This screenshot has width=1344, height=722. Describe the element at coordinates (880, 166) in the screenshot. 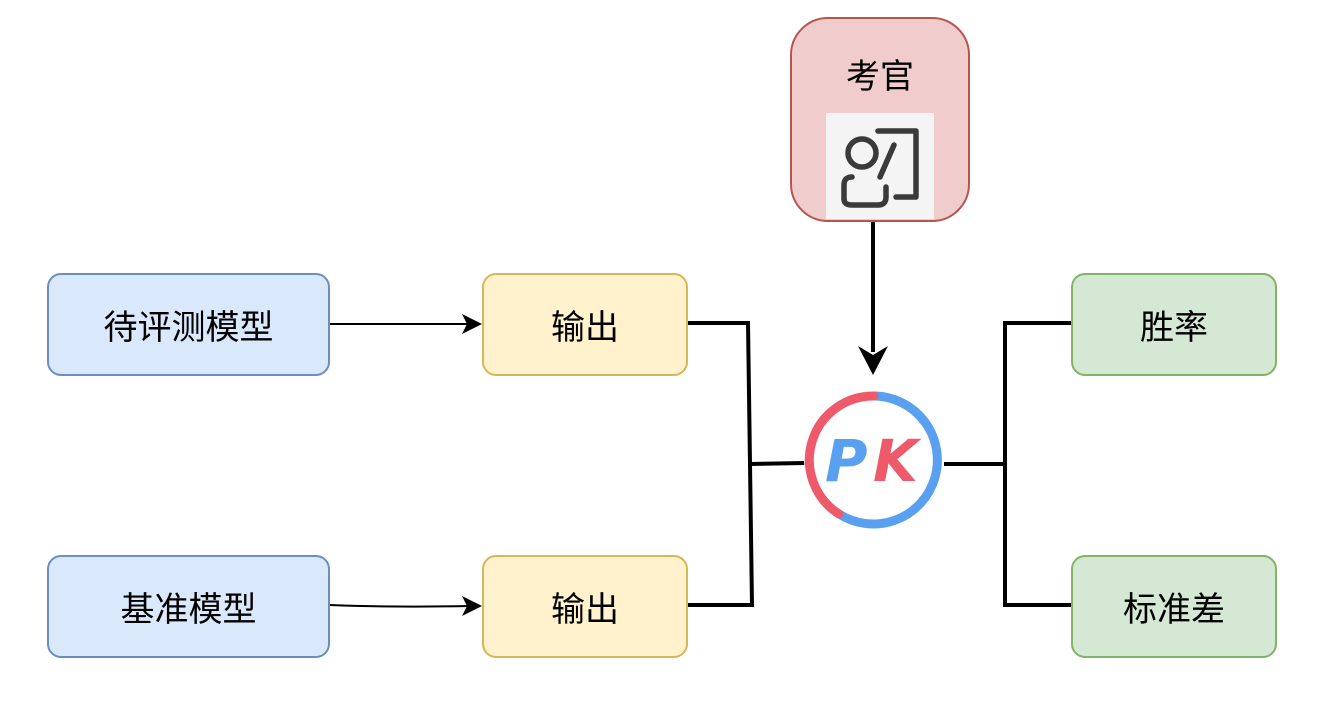

I see `teacher-presenting-icon` at that location.